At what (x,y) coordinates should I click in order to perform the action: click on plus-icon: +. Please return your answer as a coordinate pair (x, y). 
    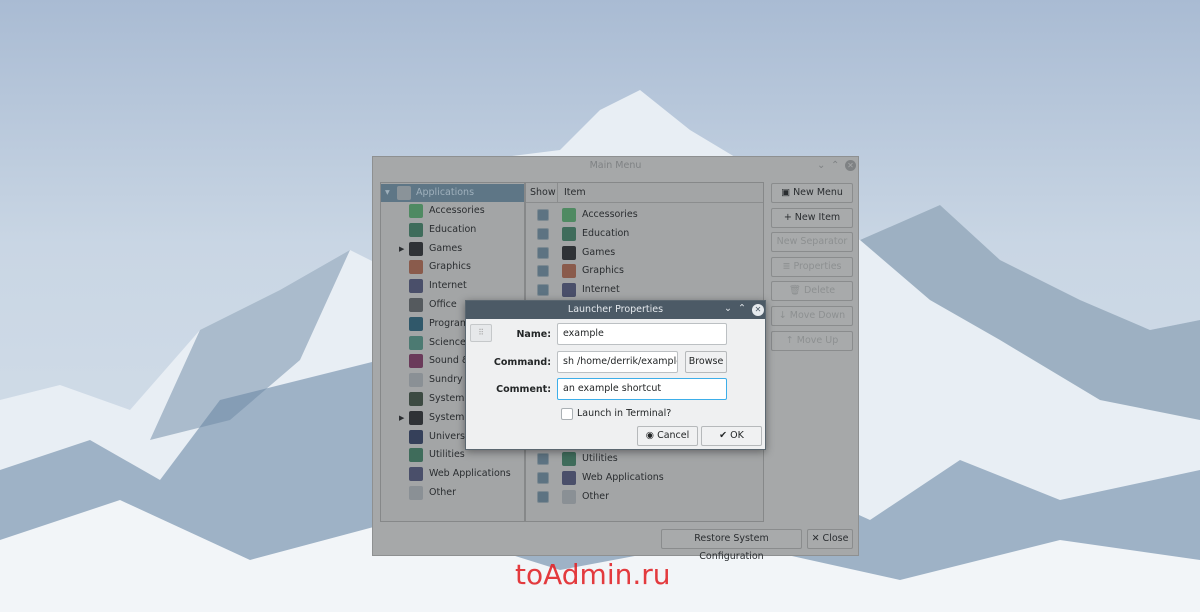
    Looking at the image, I should click on (789, 217).